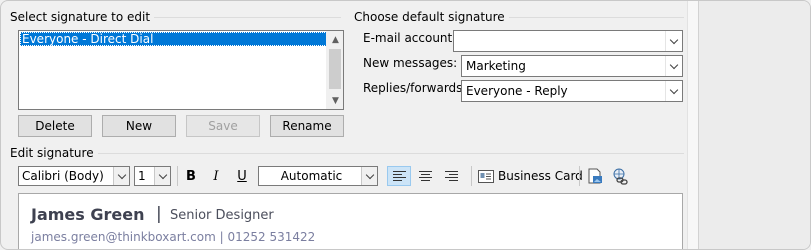  I want to click on email-account-label: E-mail account:, so click(410, 38).